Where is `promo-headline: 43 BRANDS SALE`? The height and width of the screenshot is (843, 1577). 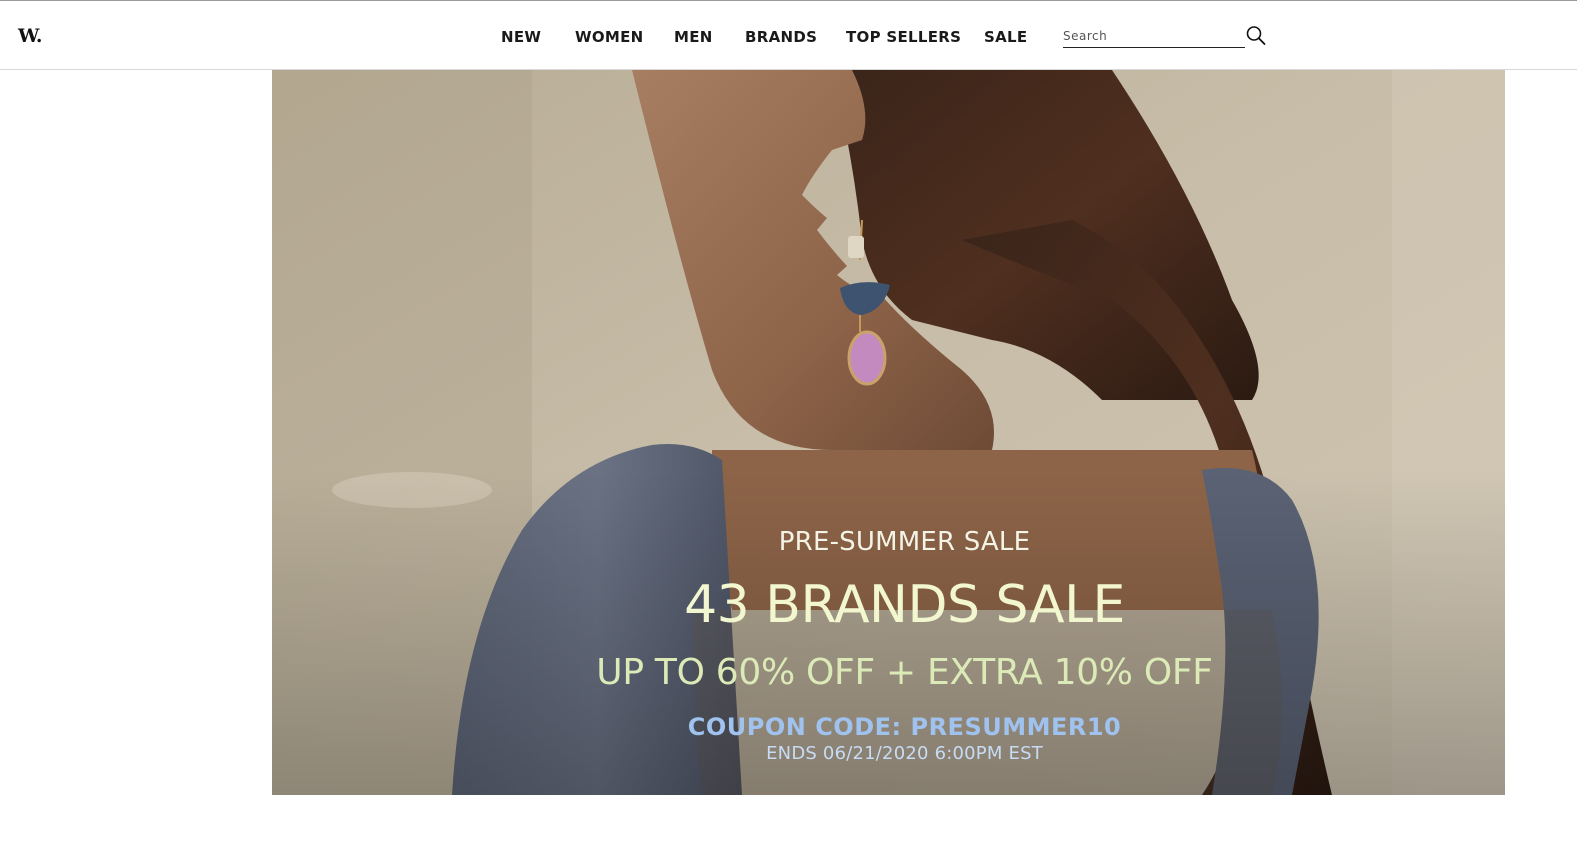 promo-headline: 43 BRANDS SALE is located at coordinates (904, 605).